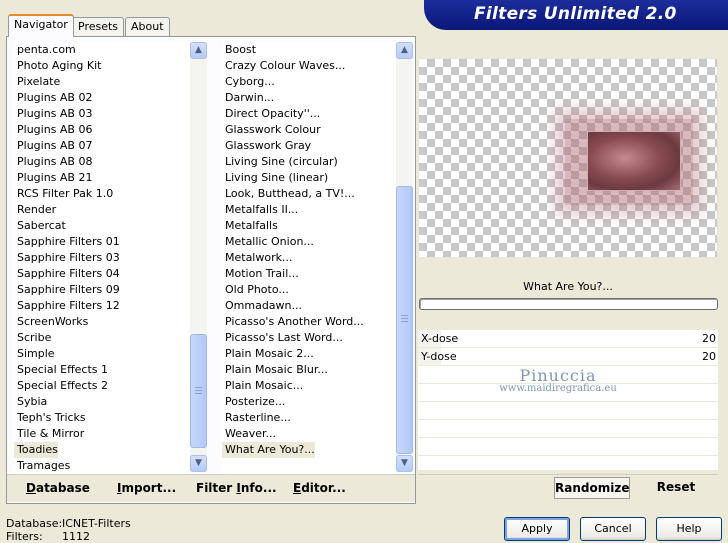 This screenshot has height=543, width=728. I want to click on category-item: Plugins AB 06, so click(53, 130).